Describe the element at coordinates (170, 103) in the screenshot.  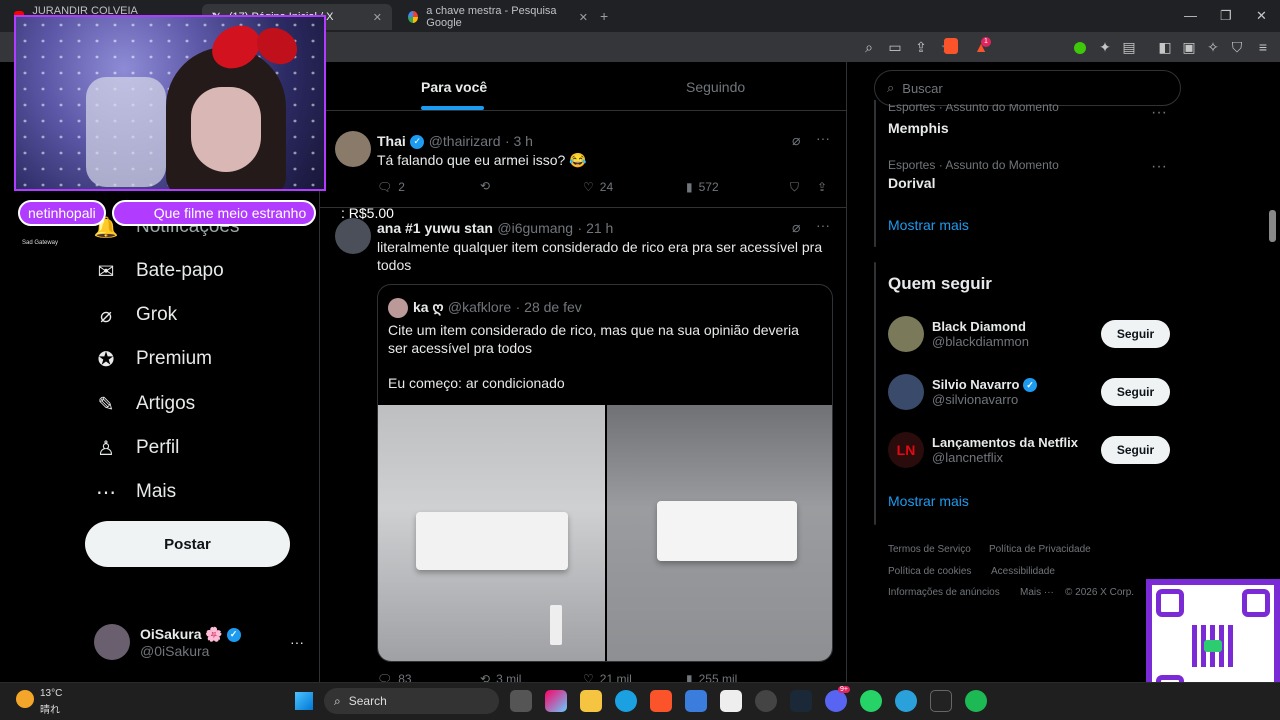
I see `webcam-overlay` at that location.